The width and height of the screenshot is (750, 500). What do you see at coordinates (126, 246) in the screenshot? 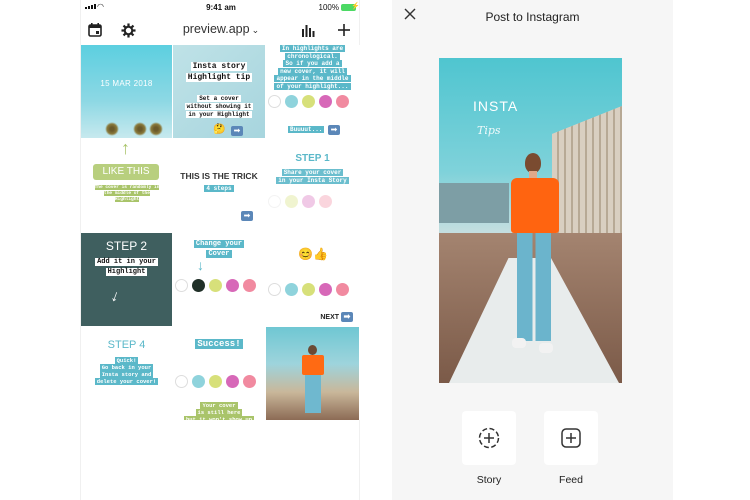
I see `post-title: STEP 2` at bounding box center [126, 246].